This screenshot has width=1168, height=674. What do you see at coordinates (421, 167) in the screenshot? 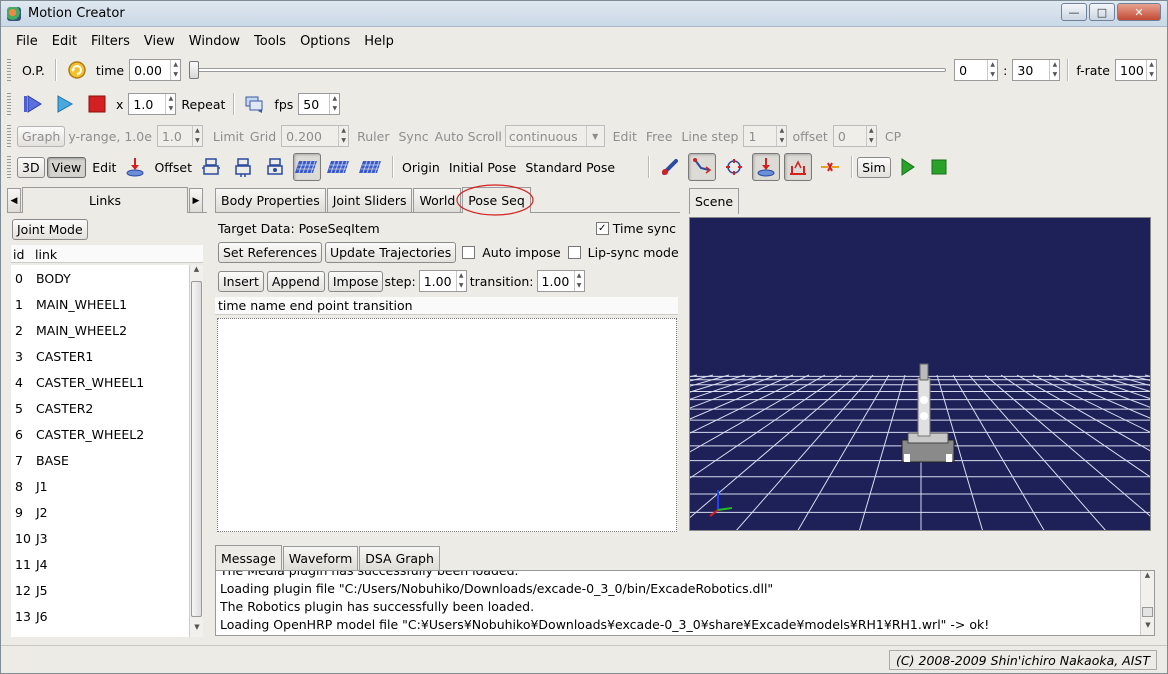
I see `origin-button: Origin` at bounding box center [421, 167].